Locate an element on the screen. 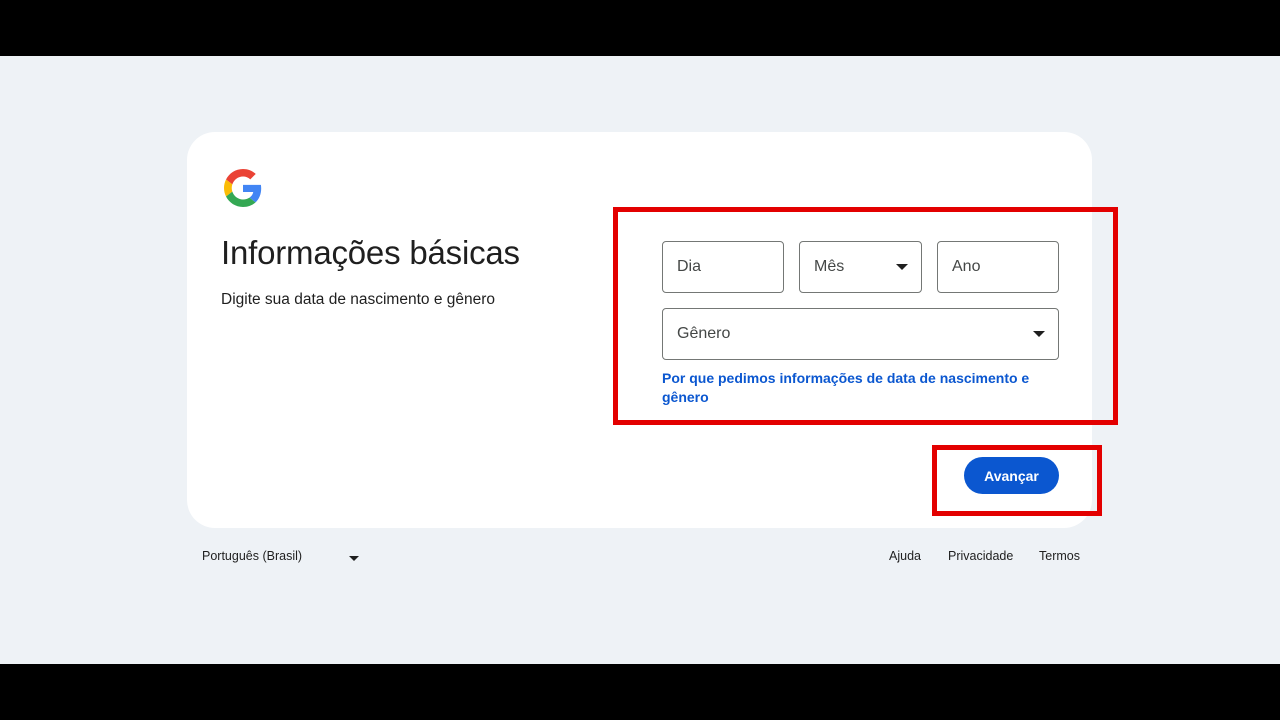 Image resolution: width=1280 pixels, height=720 pixels. letterbox-bottom is located at coordinates (640, 692).